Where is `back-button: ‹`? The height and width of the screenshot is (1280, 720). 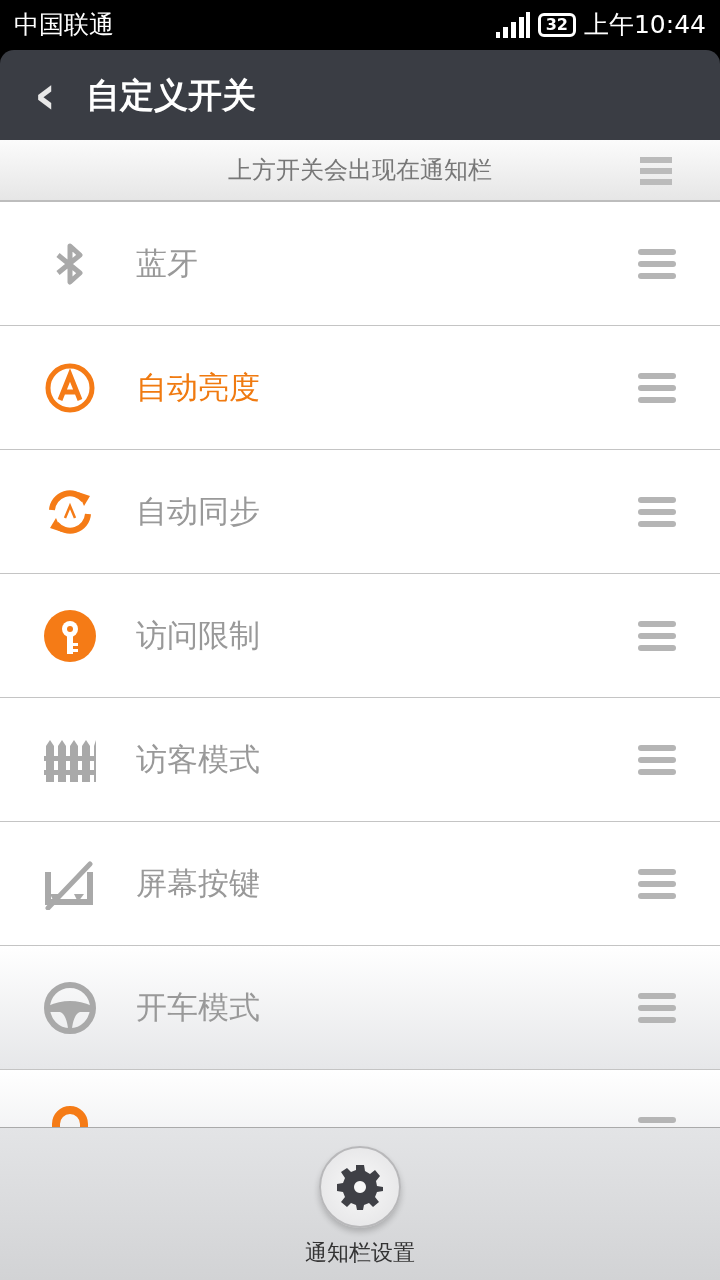 back-button: ‹ is located at coordinates (45, 95).